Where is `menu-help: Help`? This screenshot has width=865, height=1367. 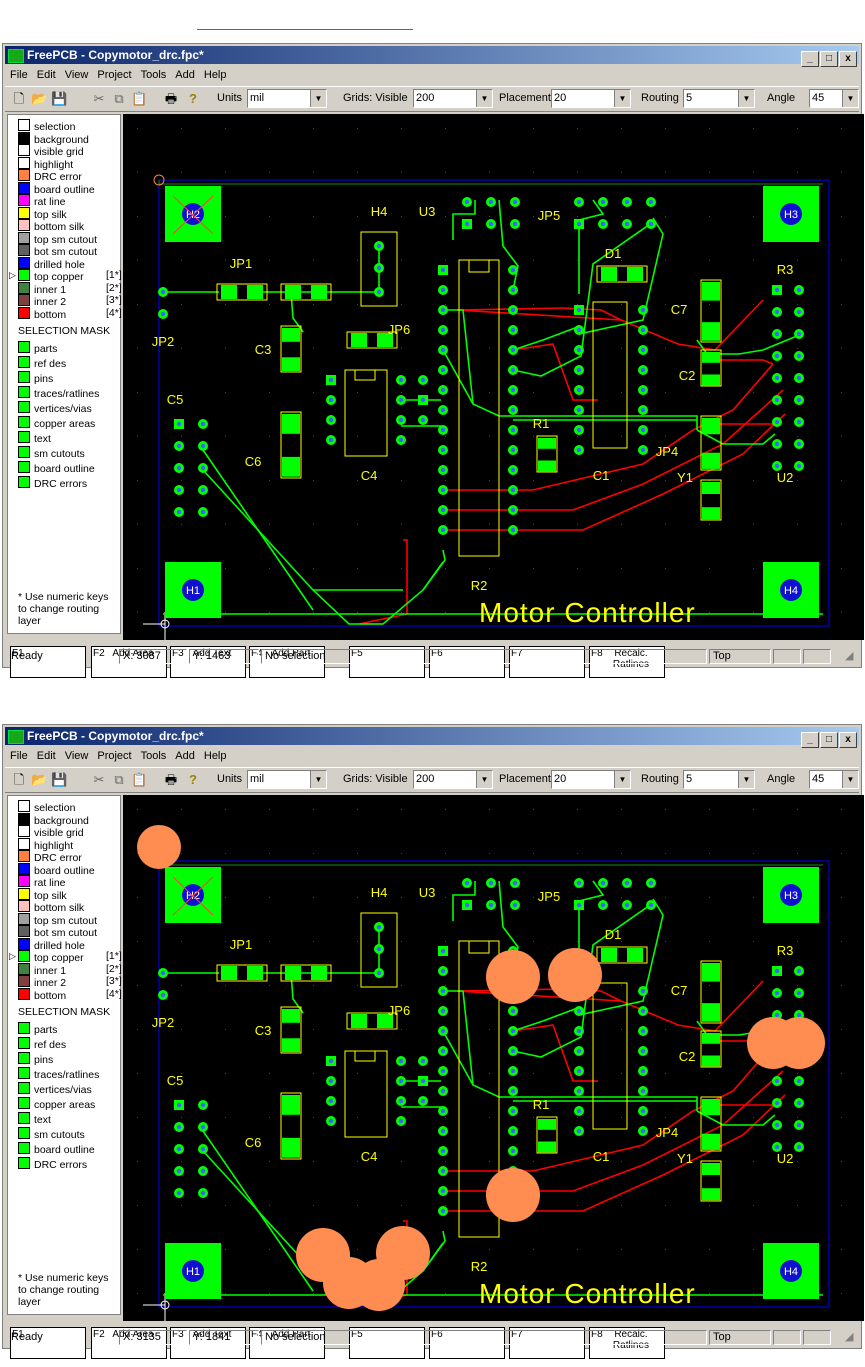 menu-help: Help is located at coordinates (215, 756).